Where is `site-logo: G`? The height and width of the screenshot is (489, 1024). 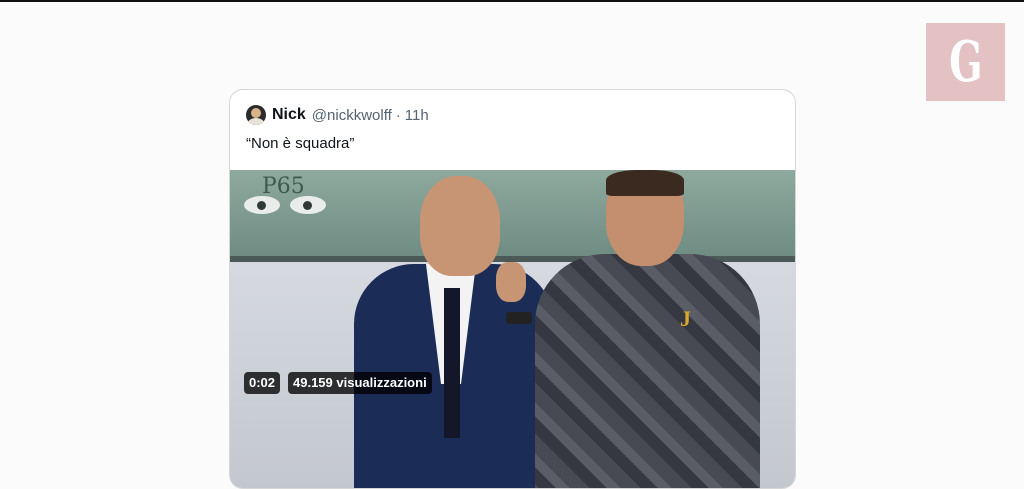
site-logo: G is located at coordinates (965, 62).